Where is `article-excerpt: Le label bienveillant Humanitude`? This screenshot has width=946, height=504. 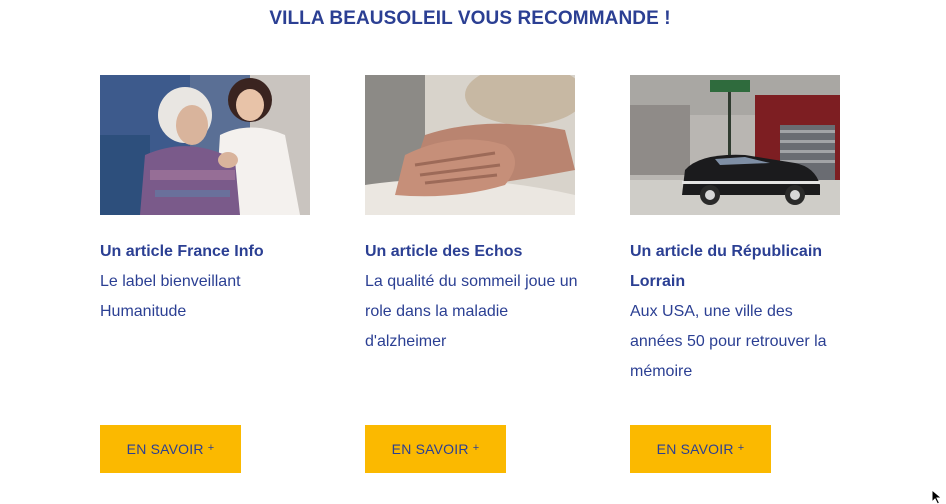 article-excerpt: Le label bienveillant Humanitude is located at coordinates (170, 296).